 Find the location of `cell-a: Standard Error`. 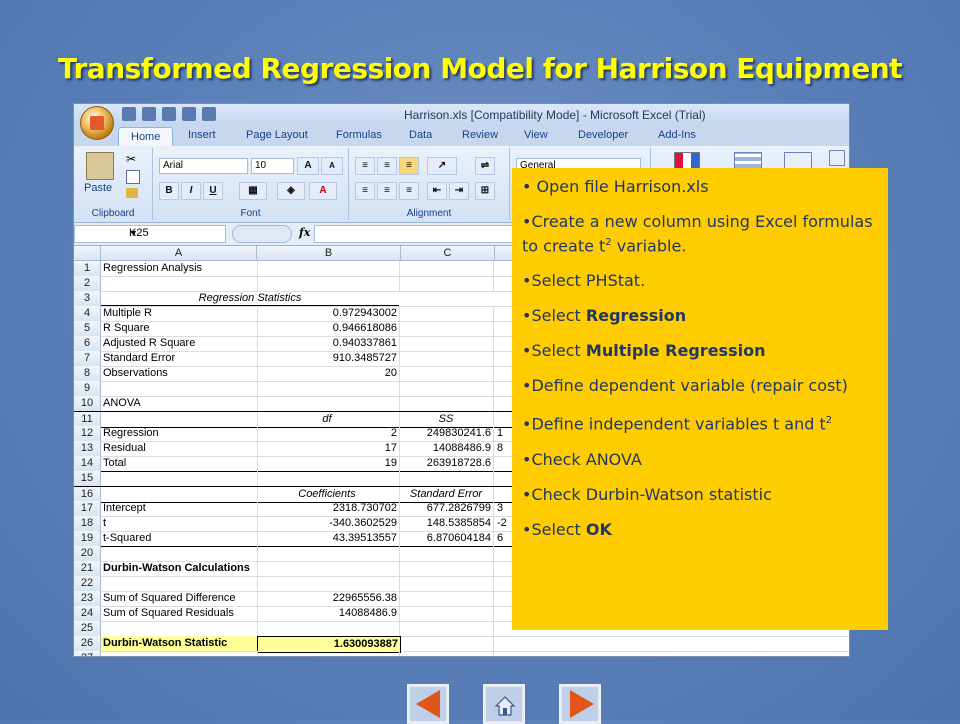

cell-a: Standard Error is located at coordinates (179, 358).